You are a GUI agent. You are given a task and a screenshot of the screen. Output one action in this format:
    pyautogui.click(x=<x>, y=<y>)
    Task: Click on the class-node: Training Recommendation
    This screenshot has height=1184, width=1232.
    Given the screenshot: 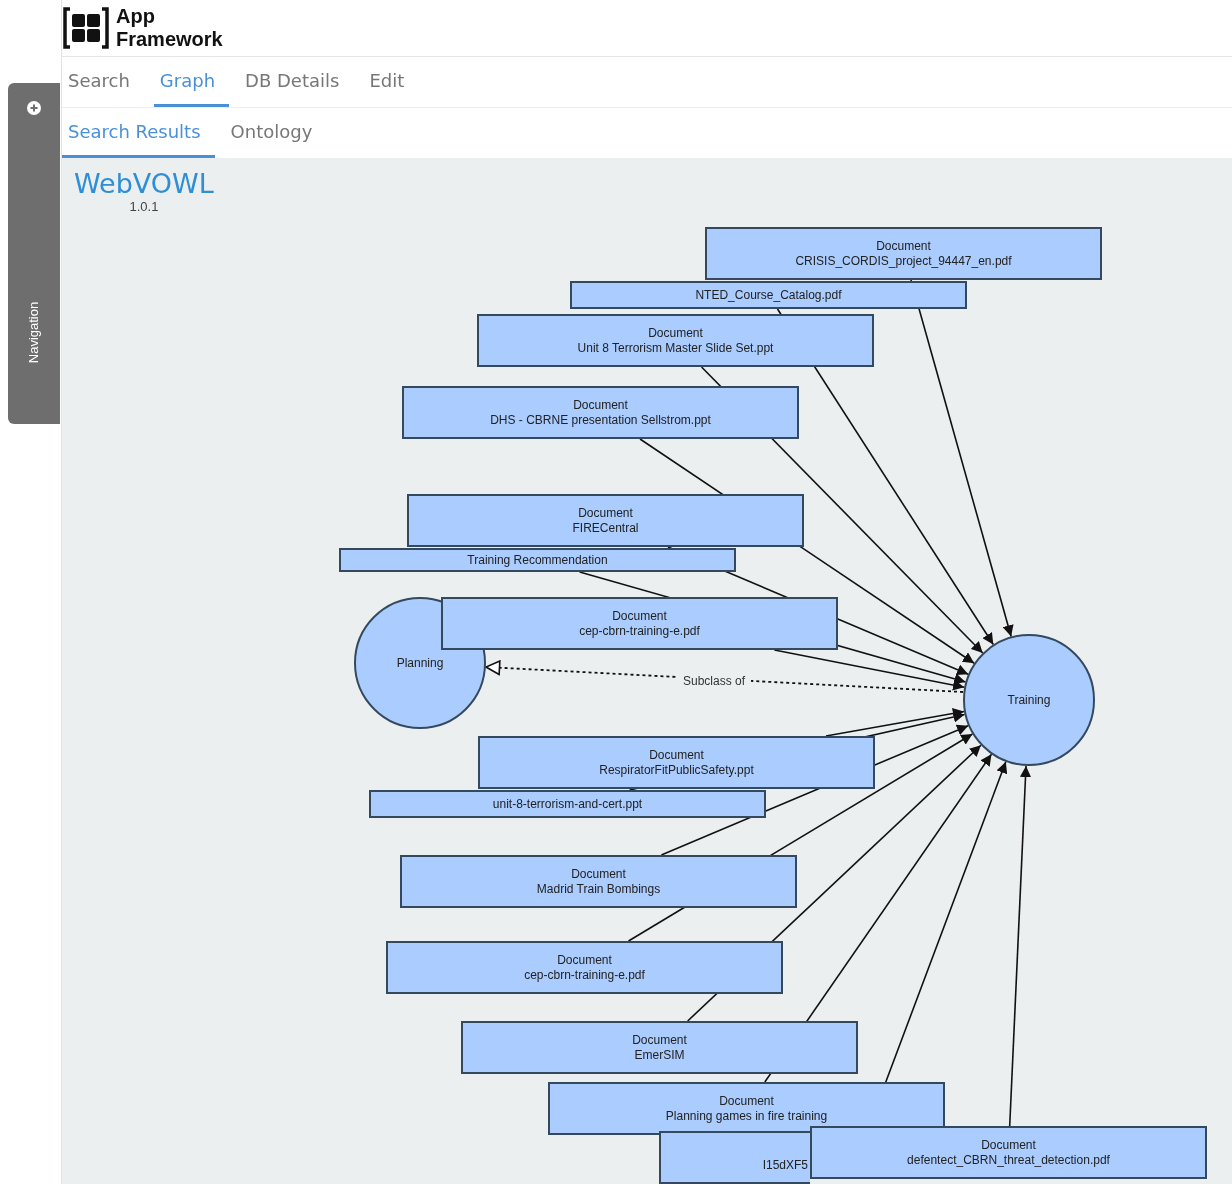 What is the action you would take?
    pyautogui.click(x=537, y=560)
    